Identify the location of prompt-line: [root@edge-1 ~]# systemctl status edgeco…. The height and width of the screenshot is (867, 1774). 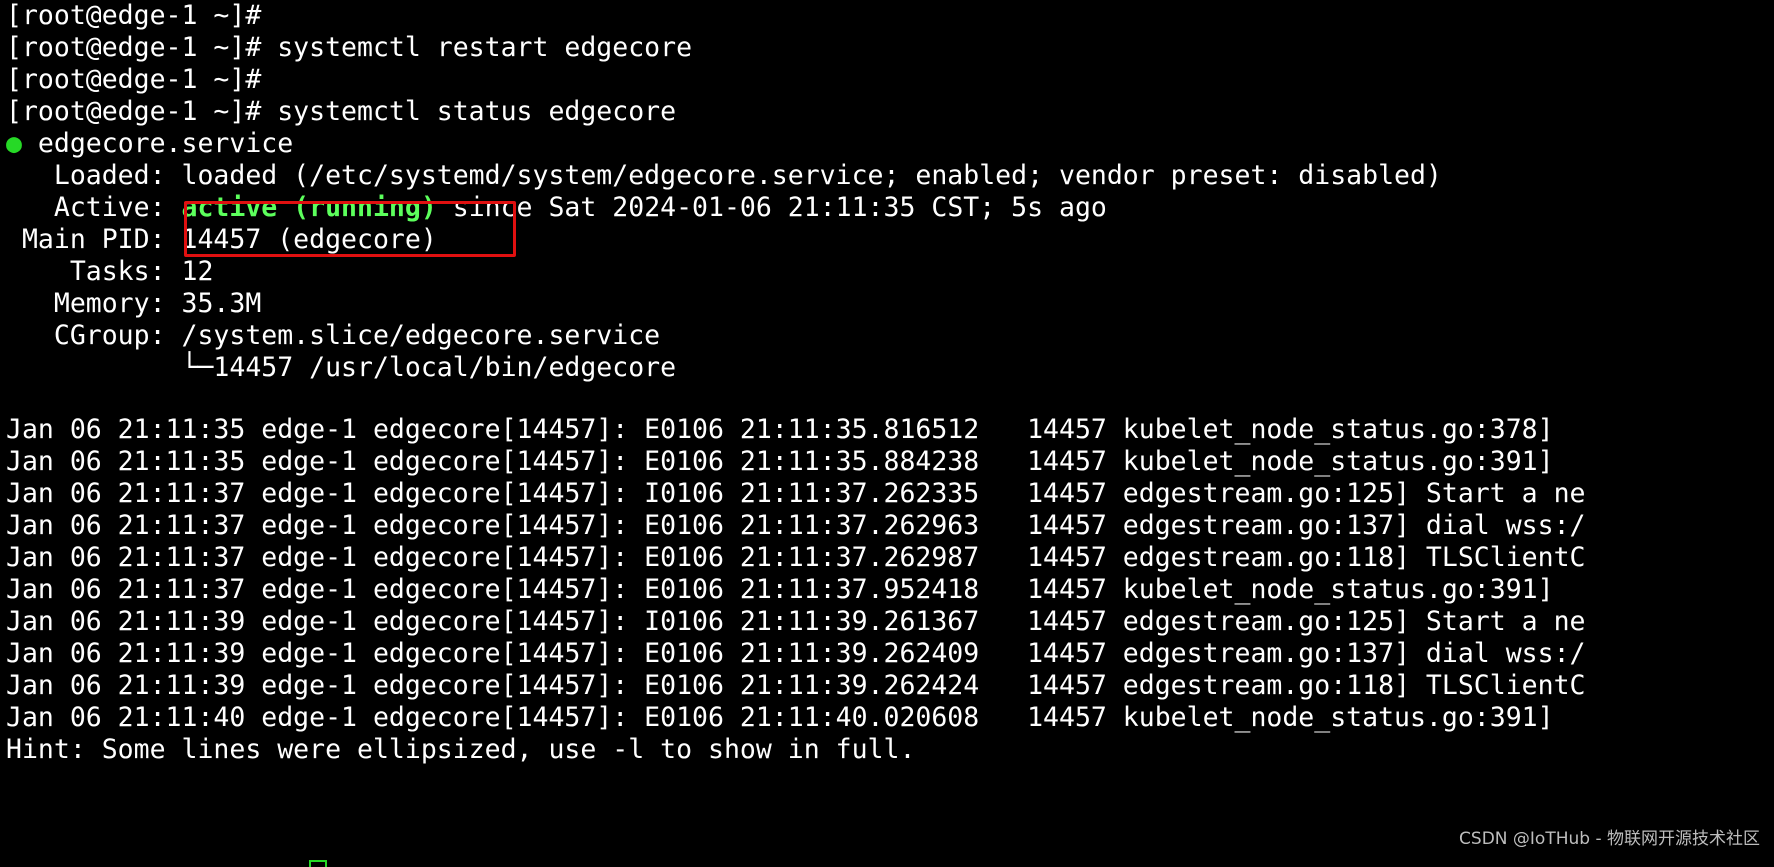
(341, 111).